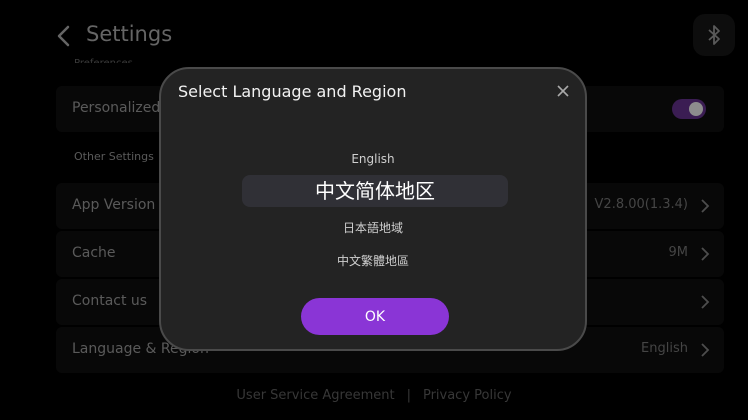 The width and height of the screenshot is (748, 420). I want to click on language-option-selected: 中文简体地区, so click(375, 191).